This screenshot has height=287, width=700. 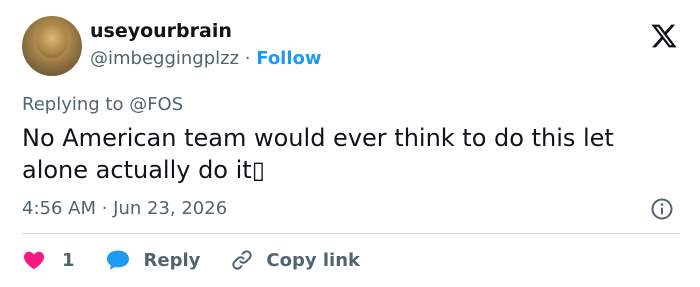 I want to click on link-icon, so click(x=242, y=260).